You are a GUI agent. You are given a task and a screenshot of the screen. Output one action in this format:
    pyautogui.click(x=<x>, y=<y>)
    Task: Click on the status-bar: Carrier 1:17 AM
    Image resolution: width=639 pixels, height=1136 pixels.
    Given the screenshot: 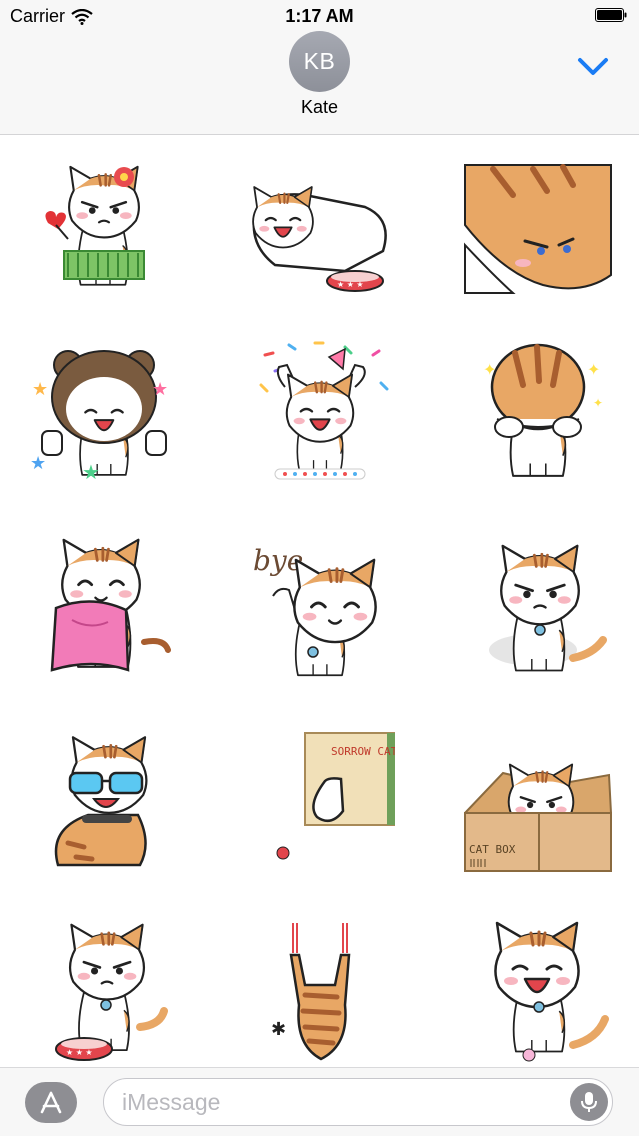 What is the action you would take?
    pyautogui.click(x=319, y=17)
    